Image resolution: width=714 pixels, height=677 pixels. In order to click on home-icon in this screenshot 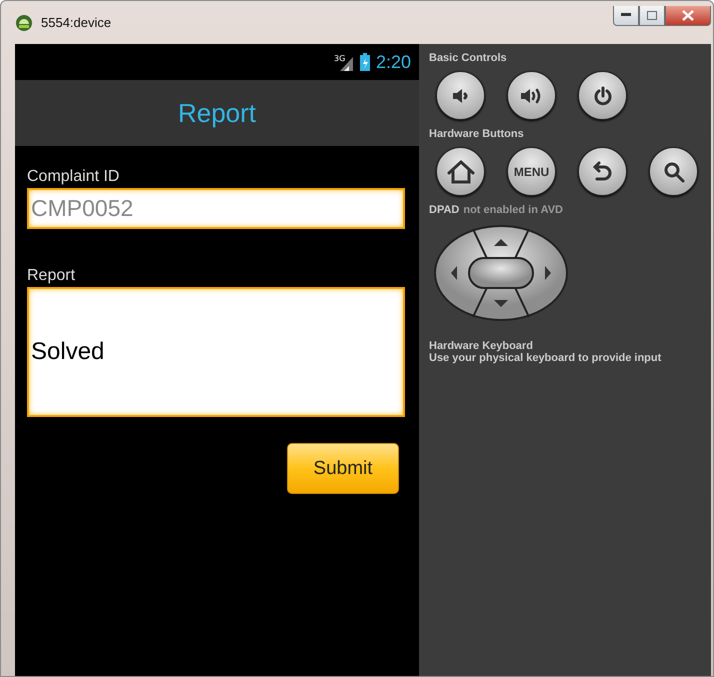, I will do `click(461, 171)`.